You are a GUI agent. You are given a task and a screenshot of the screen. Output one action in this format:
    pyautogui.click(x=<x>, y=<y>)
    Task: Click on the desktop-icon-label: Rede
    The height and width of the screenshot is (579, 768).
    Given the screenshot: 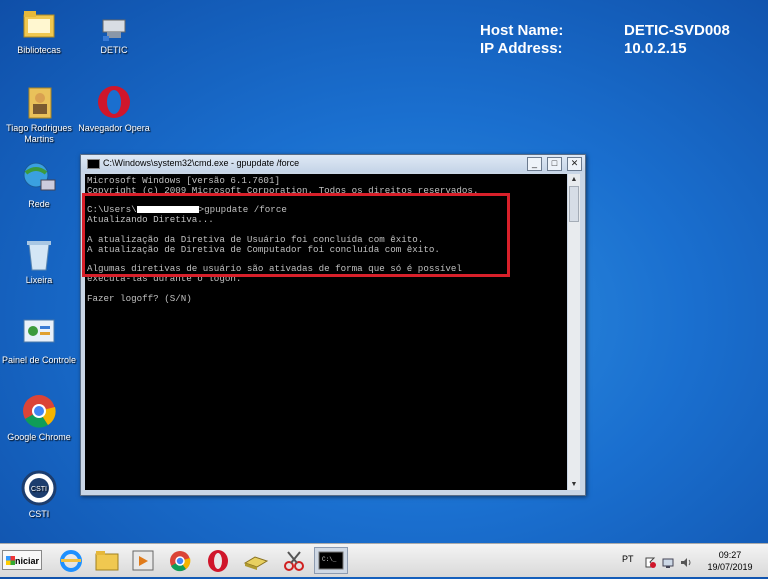 What is the action you would take?
    pyautogui.click(x=39, y=204)
    